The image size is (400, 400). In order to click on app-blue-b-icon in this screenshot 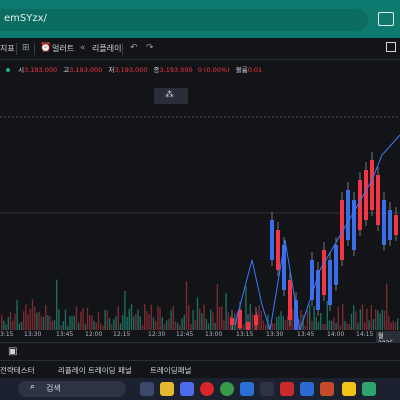, I will do `click(307, 389)`.